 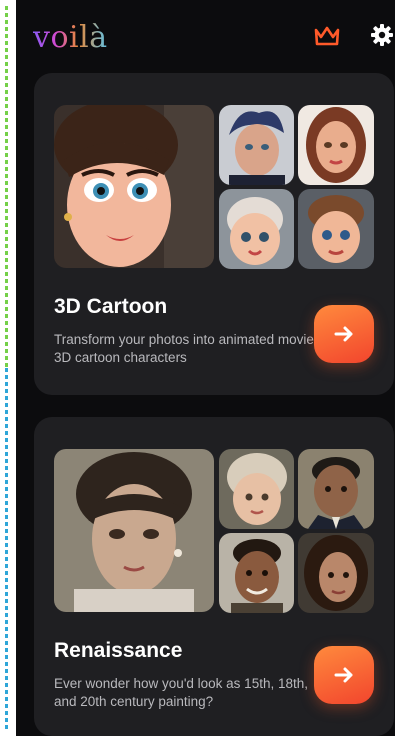 What do you see at coordinates (256, 489) in the screenshot?
I see `renaissance-preview-baby` at bounding box center [256, 489].